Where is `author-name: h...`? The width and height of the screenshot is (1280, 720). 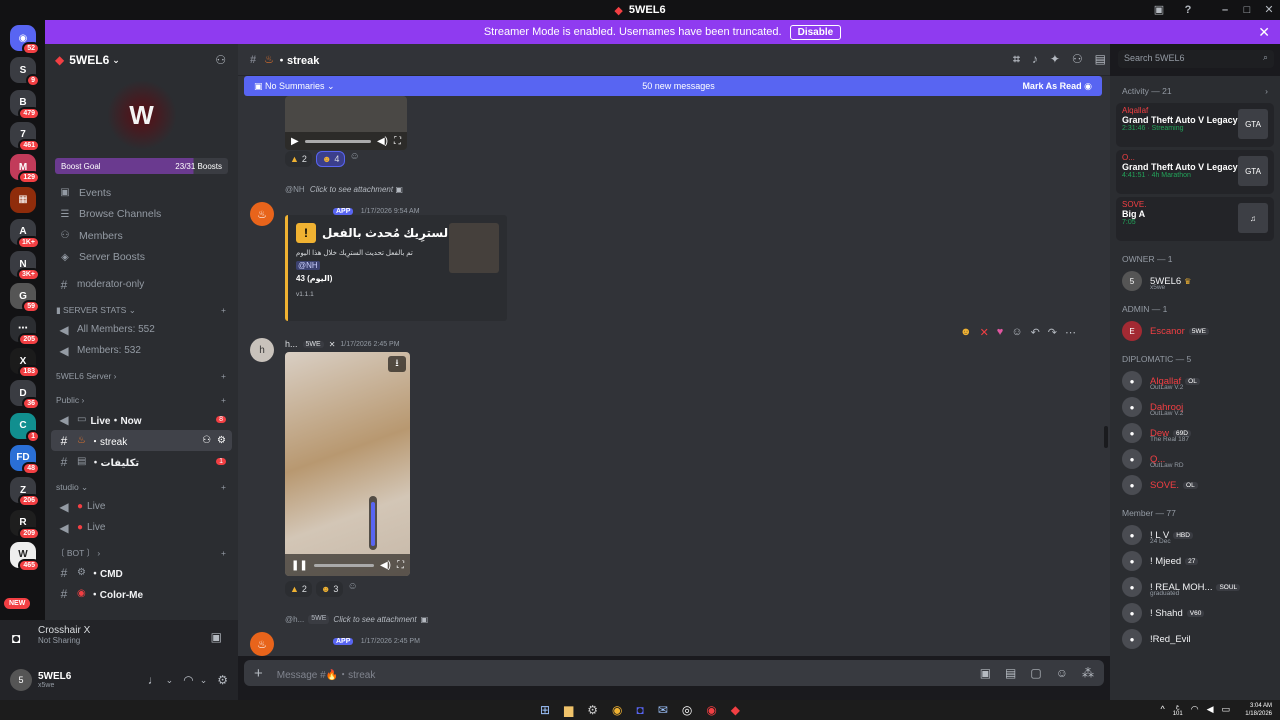 author-name: h... is located at coordinates (291, 344).